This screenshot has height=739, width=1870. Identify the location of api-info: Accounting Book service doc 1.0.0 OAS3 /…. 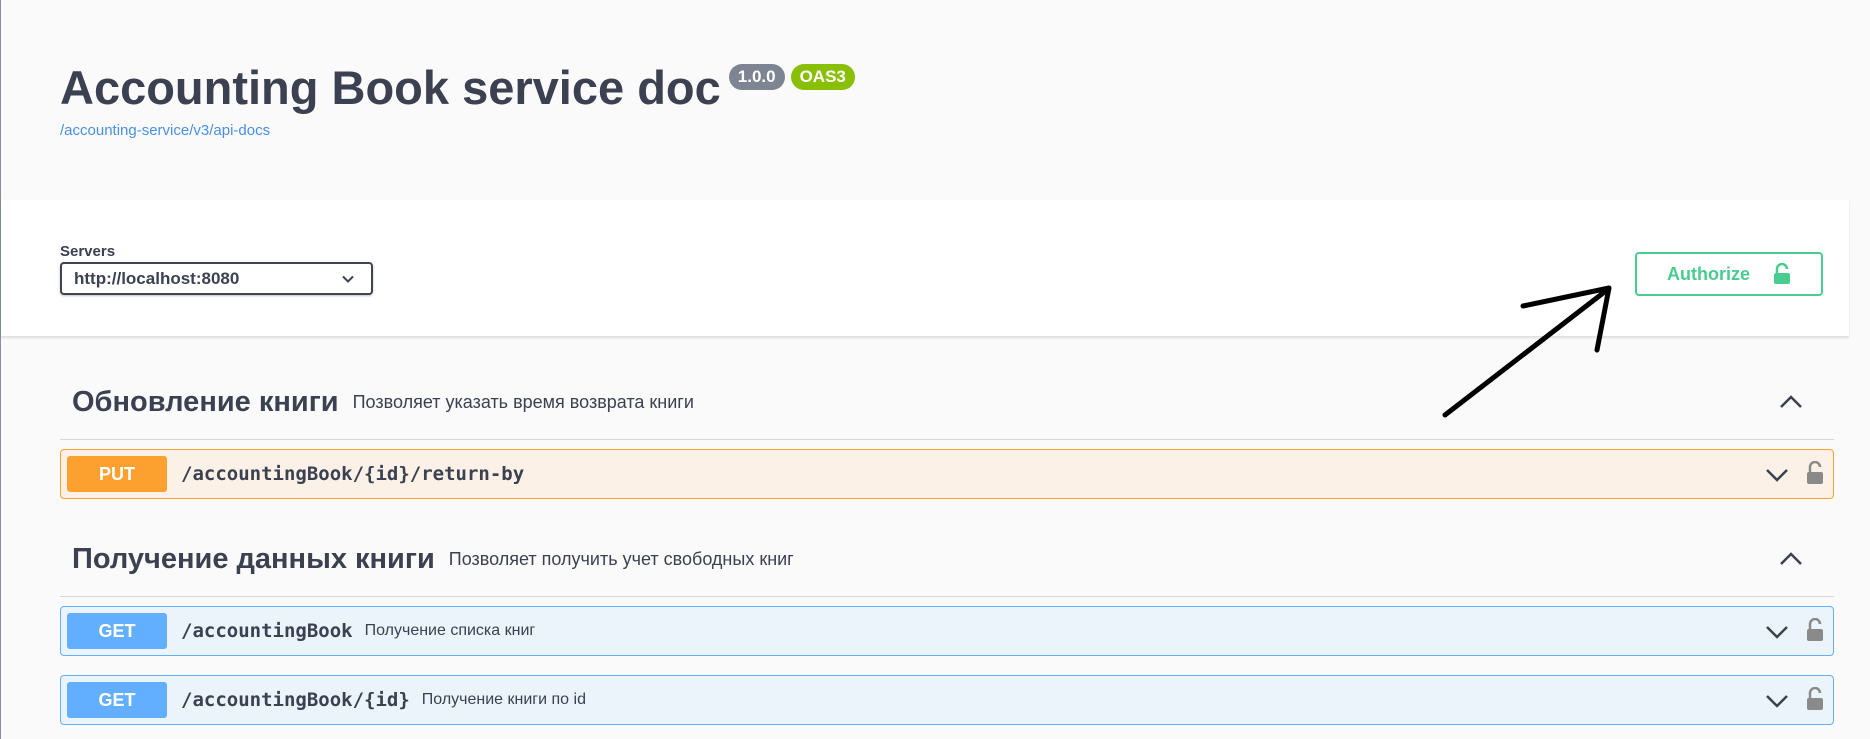
(457, 99).